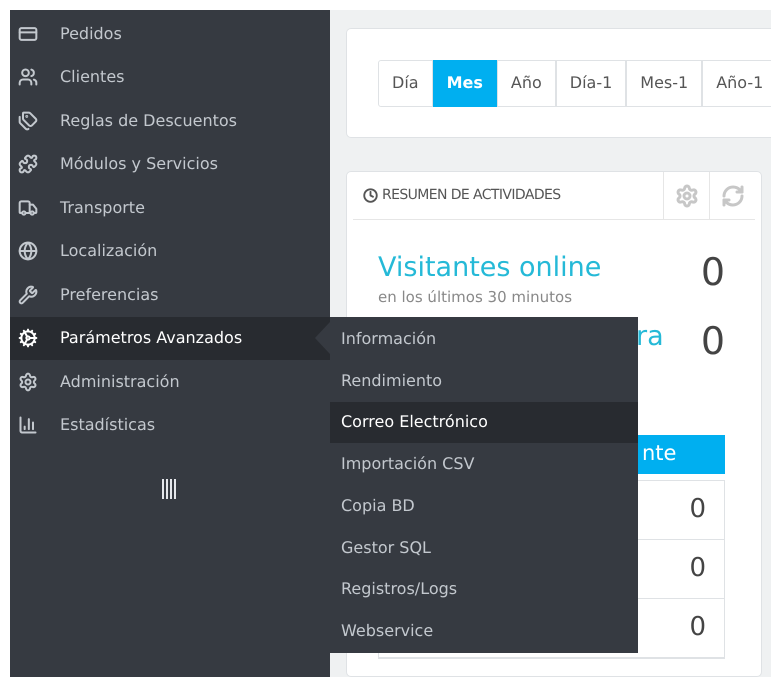 Image resolution: width=771 pixels, height=677 pixels. What do you see at coordinates (170, 425) in the screenshot?
I see `sidebar-item: Estadísticas` at bounding box center [170, 425].